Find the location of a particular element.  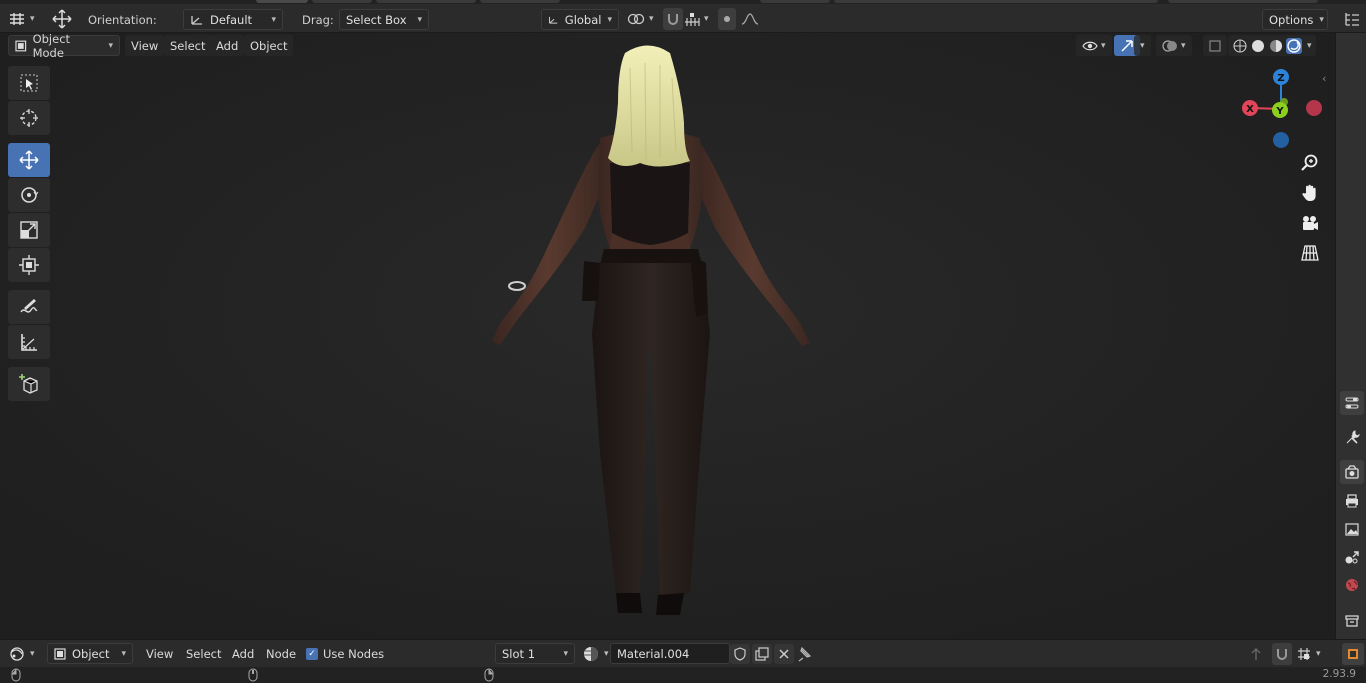

transform-orientation-dropdown: Global ▾ is located at coordinates (580, 19).